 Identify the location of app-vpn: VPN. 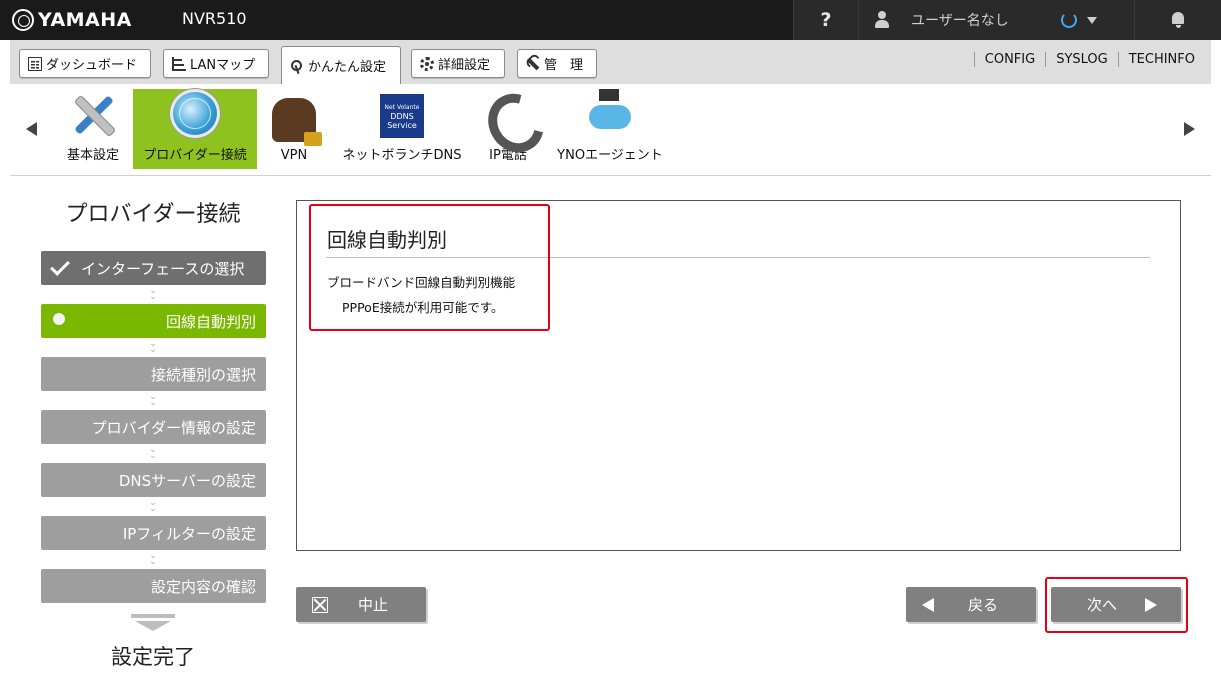
(294, 129).